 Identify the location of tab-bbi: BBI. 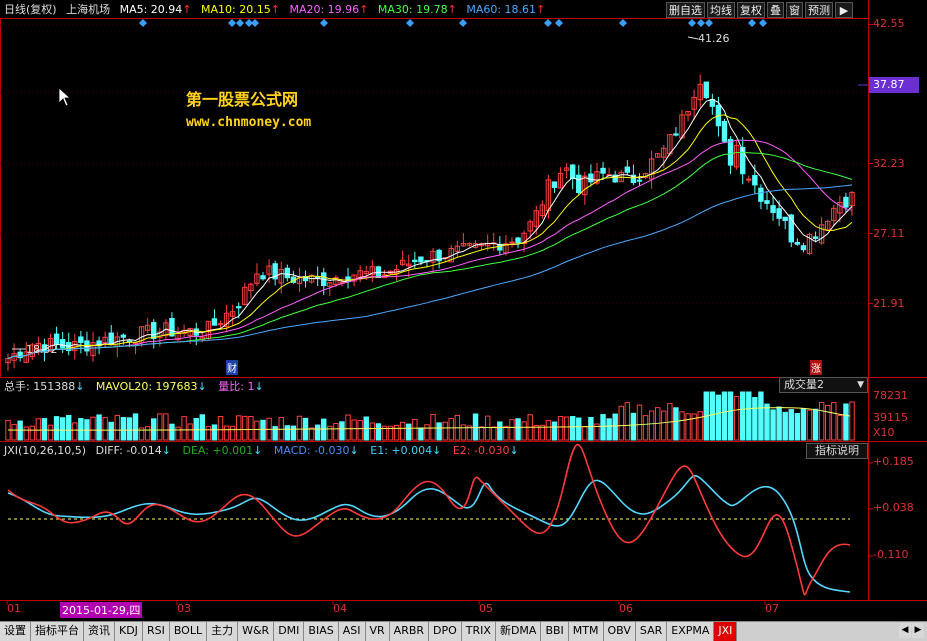
(555, 631).